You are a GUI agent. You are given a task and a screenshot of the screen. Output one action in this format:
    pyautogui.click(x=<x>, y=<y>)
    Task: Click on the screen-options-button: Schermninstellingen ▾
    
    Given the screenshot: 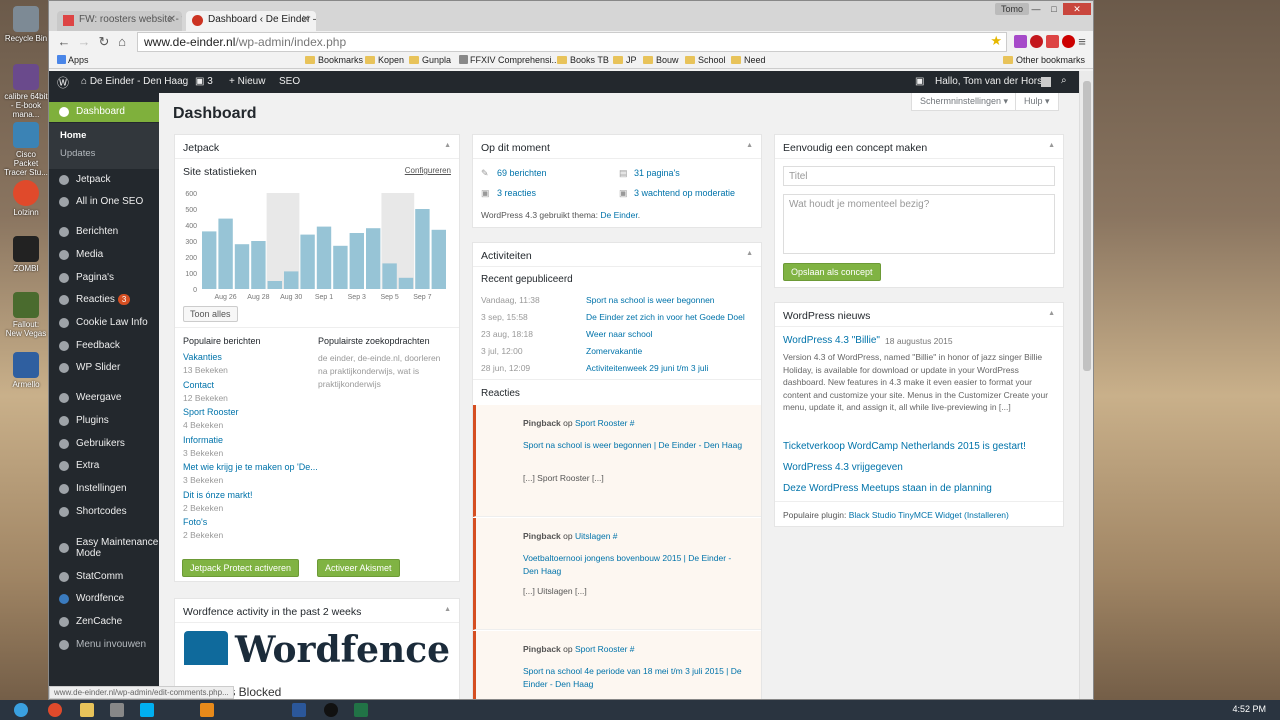 What is the action you would take?
    pyautogui.click(x=964, y=102)
    